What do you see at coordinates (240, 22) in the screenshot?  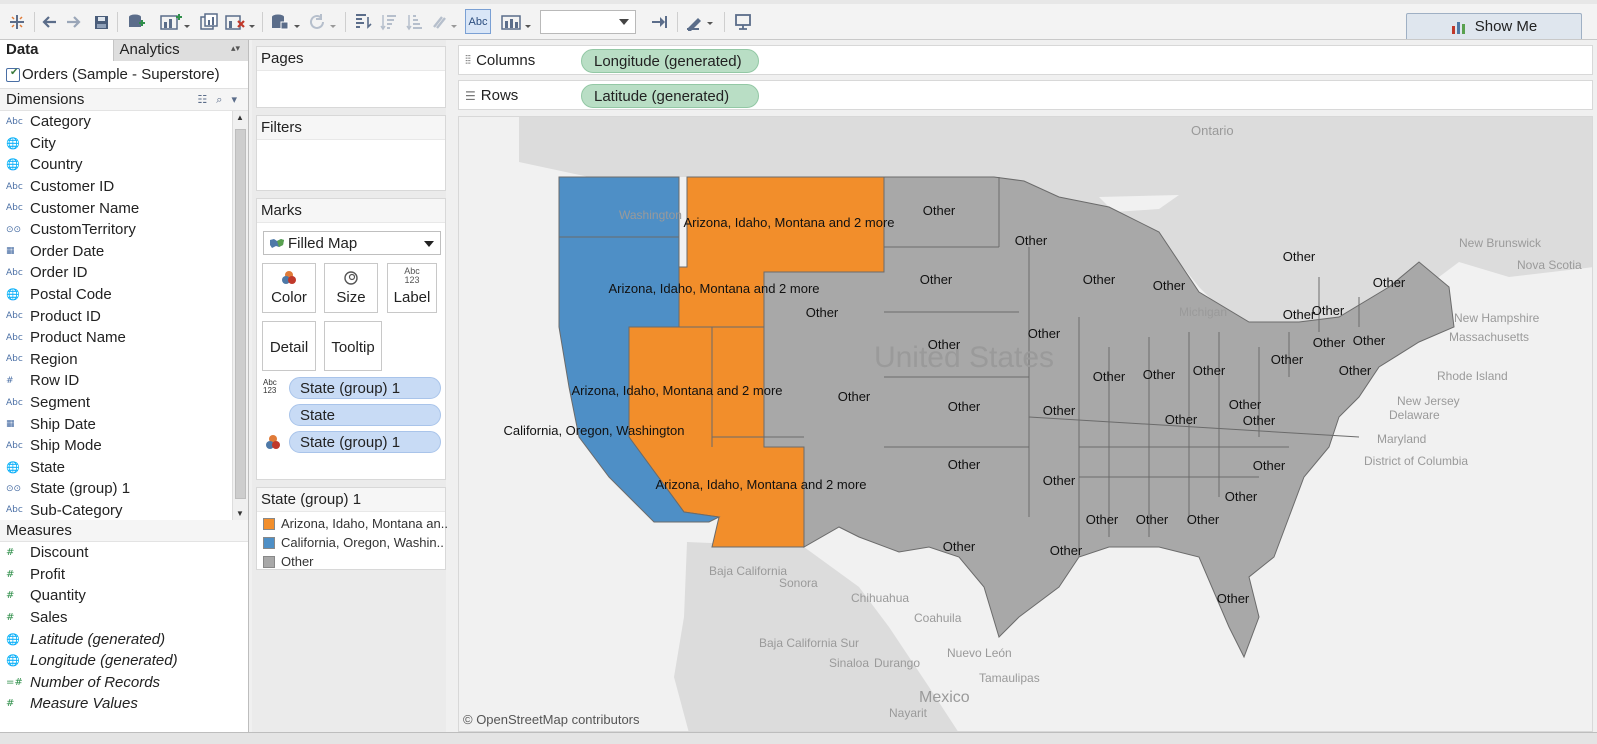 I see `clear-sheet-icon` at bounding box center [240, 22].